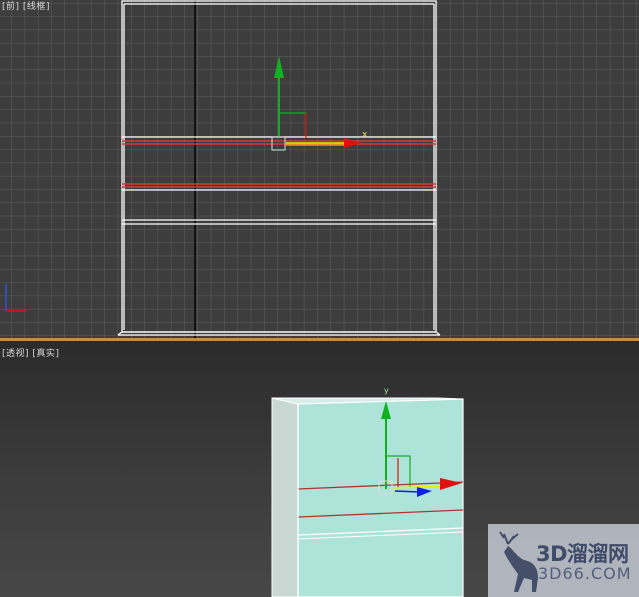 The image size is (639, 597). Describe the element at coordinates (365, 135) in the screenshot. I see `x-axis-label: x` at that location.